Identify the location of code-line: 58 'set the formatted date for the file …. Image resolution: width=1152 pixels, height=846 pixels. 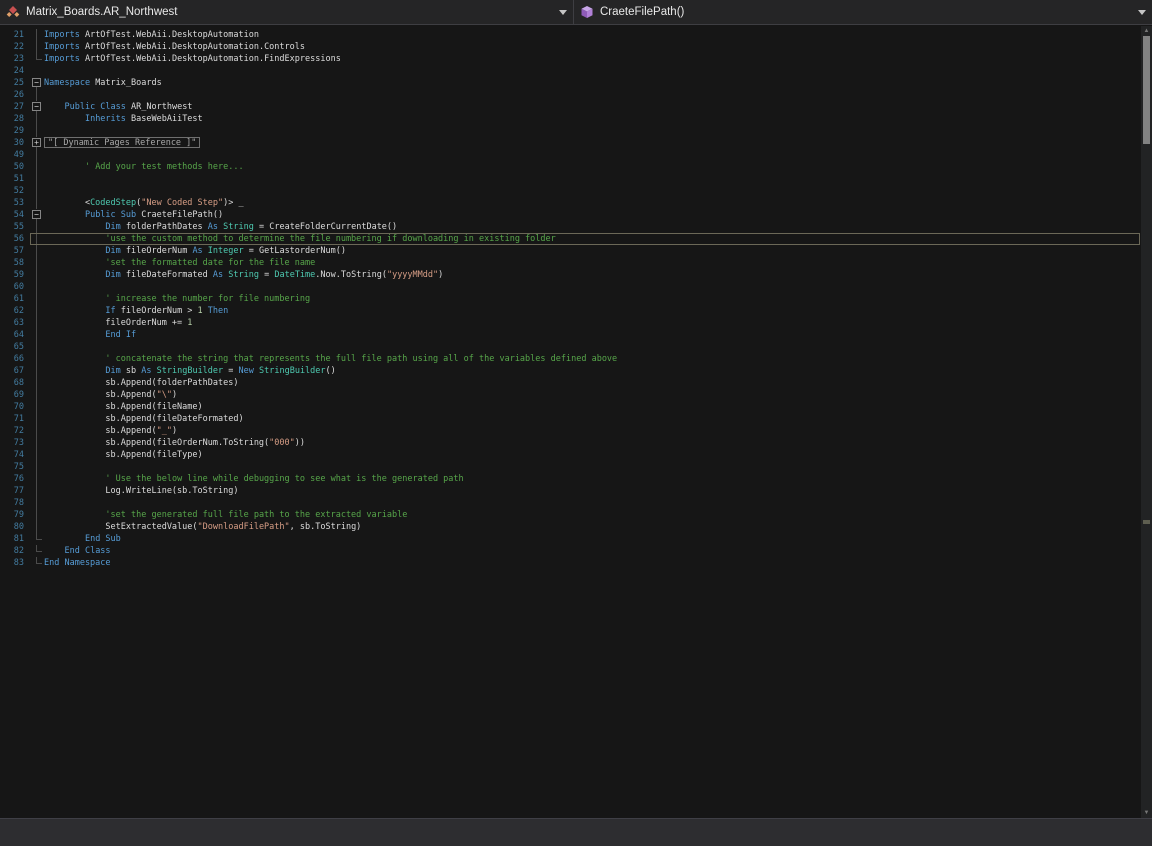
(570, 263).